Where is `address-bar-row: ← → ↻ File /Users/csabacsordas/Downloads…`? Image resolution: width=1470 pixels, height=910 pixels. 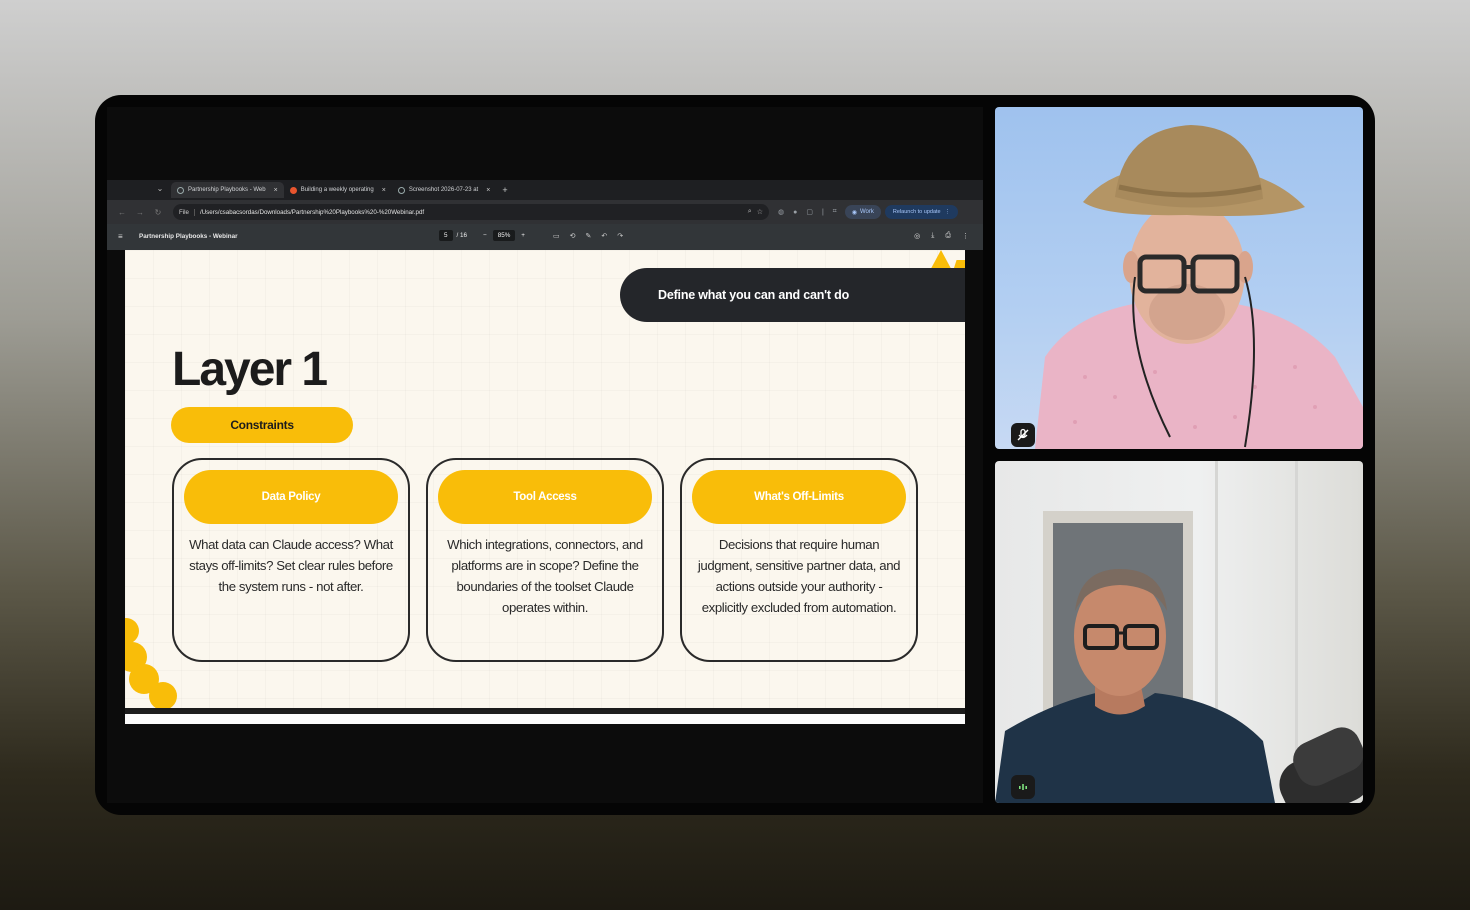 address-bar-row: ← → ↻ File /Users/csabacsordas/Downloads… is located at coordinates (545, 212).